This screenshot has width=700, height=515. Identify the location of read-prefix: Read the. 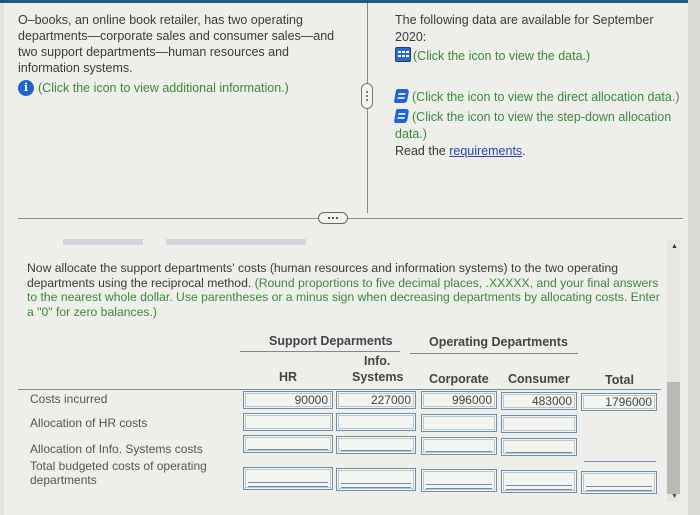
(422, 151).